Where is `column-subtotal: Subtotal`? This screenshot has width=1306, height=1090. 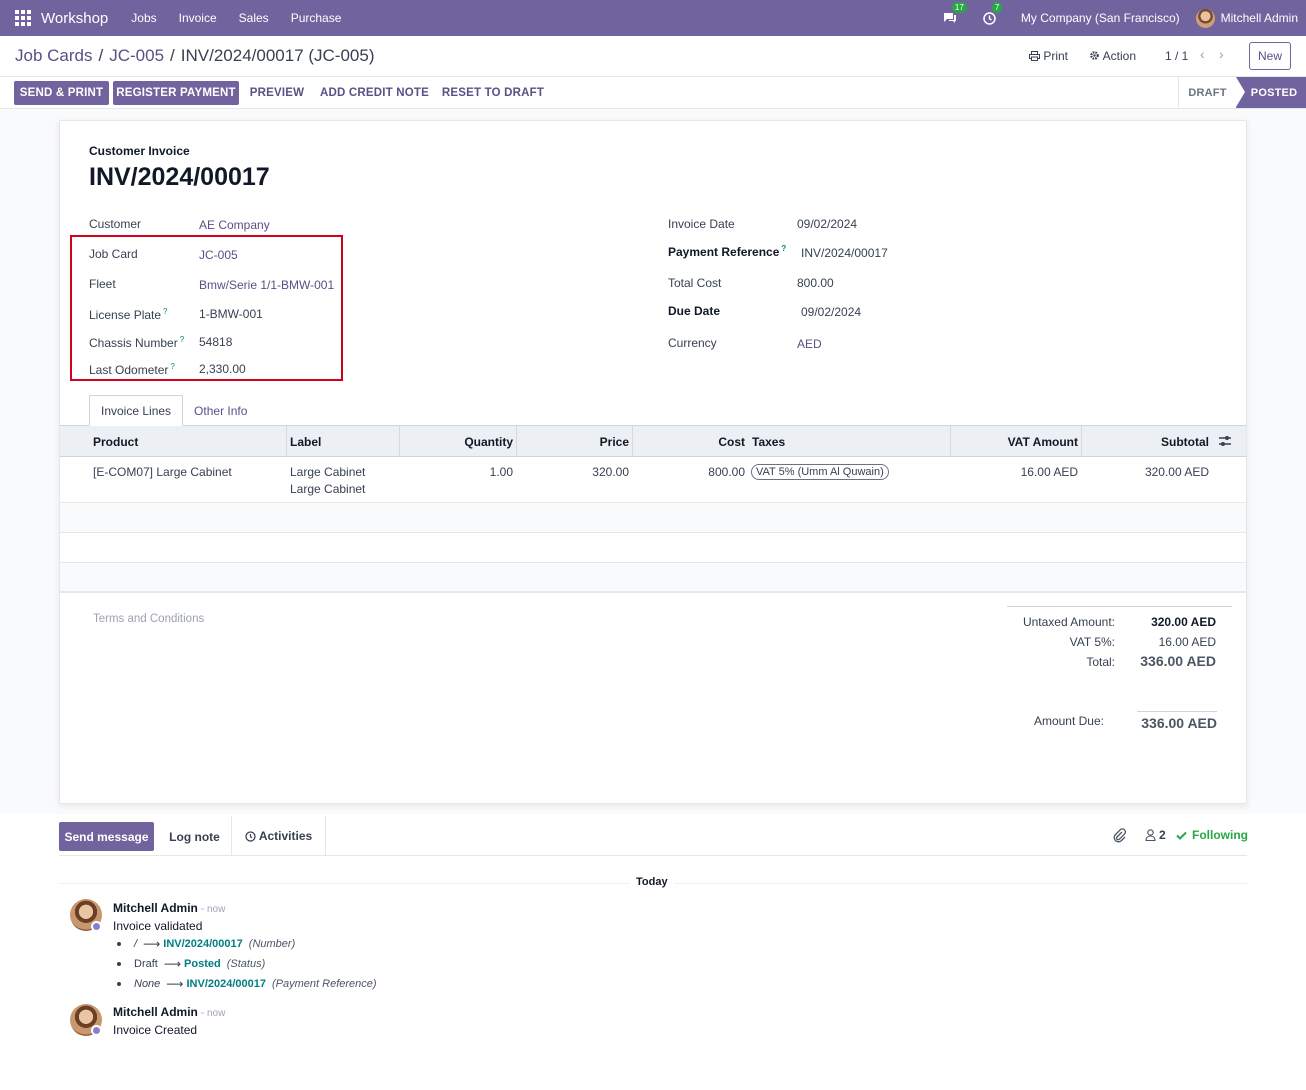
column-subtotal: Subtotal is located at coordinates (1147, 441).